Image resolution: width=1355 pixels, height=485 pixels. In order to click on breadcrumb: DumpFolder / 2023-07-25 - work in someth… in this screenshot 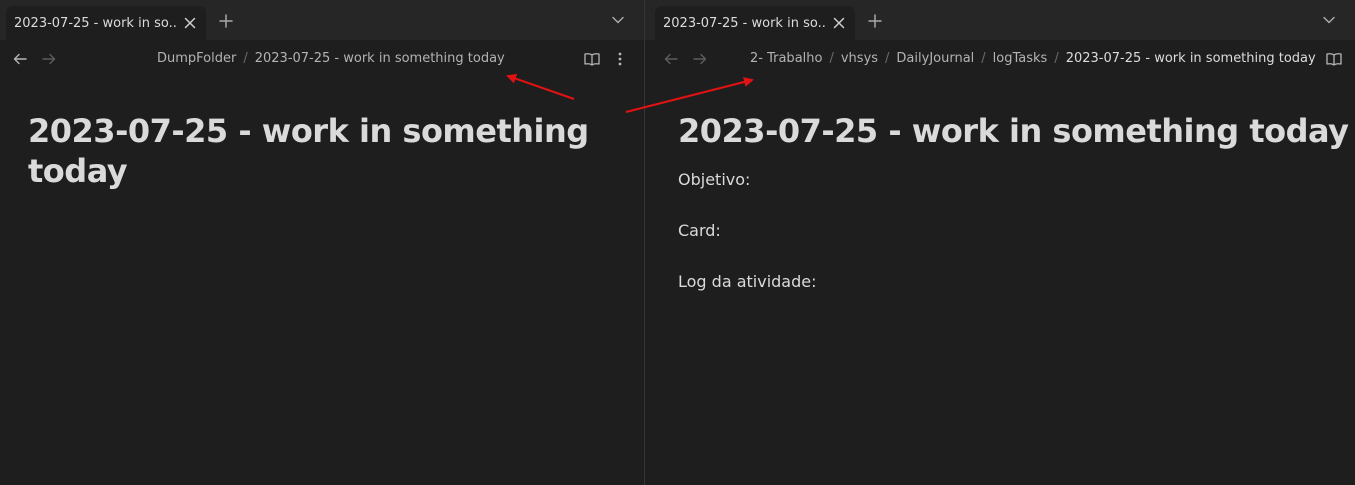, I will do `click(331, 58)`.